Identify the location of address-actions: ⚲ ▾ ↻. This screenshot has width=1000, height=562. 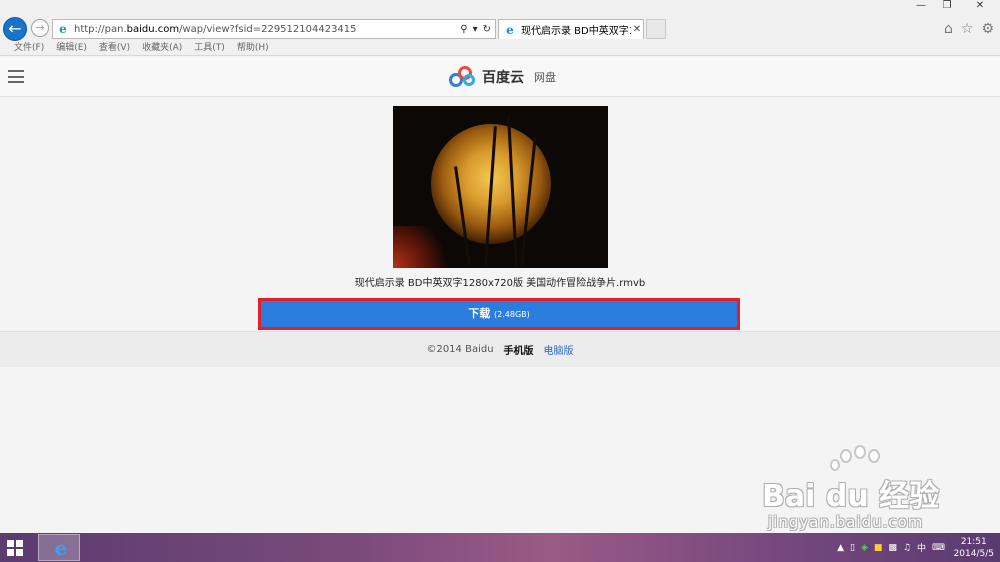
(477, 29).